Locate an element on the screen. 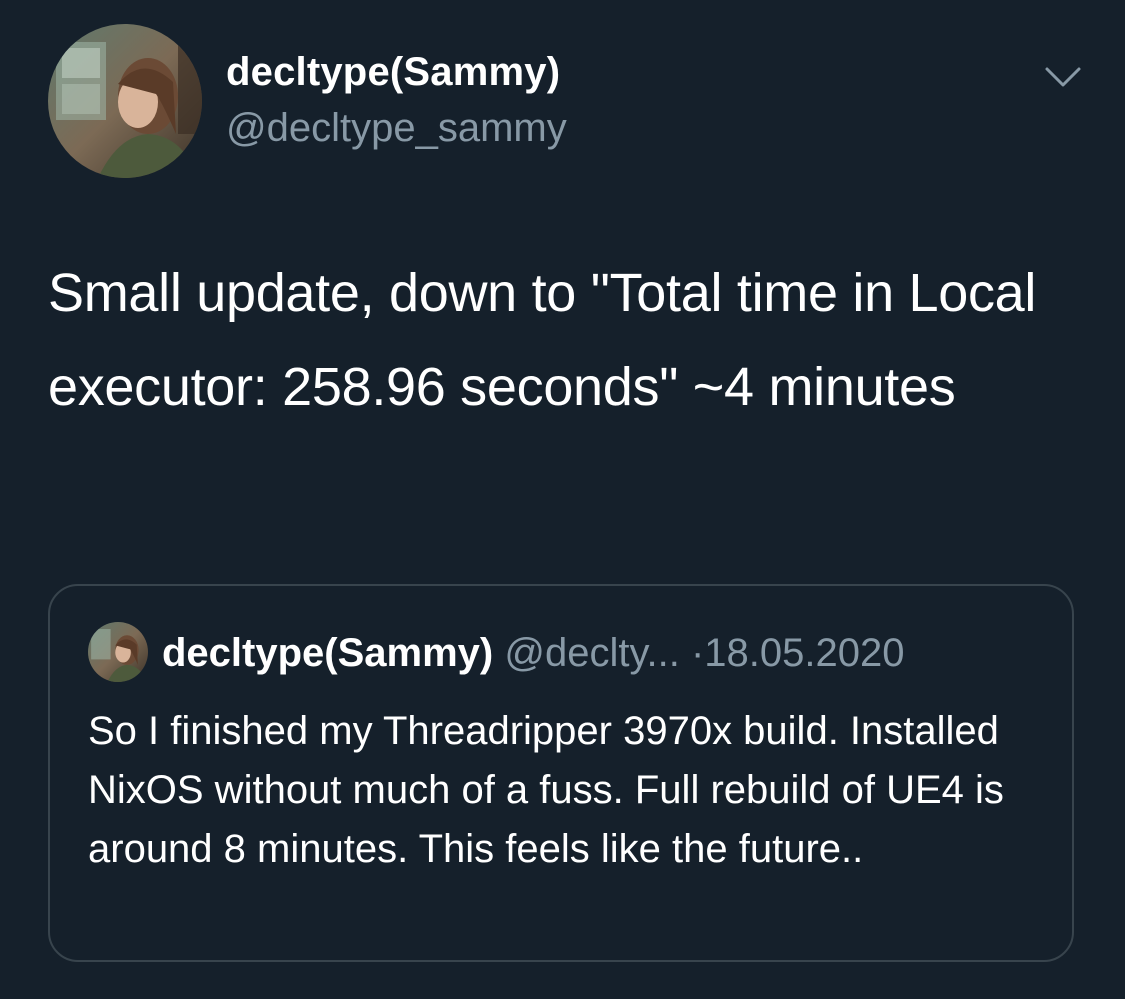 The height and width of the screenshot is (999, 1125). author-handle: @decltype_sammy is located at coordinates (396, 128).